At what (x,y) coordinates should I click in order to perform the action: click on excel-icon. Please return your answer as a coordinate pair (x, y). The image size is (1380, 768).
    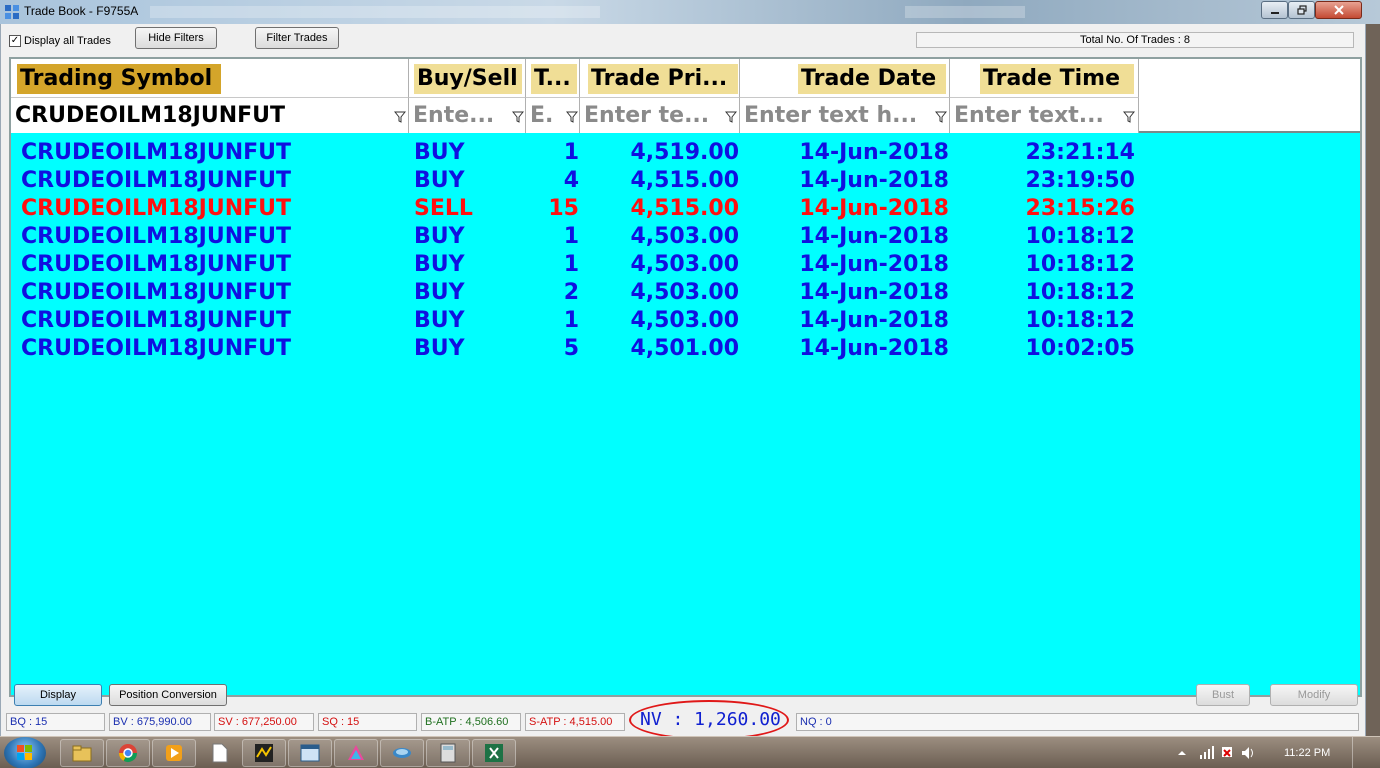
    Looking at the image, I should click on (494, 753).